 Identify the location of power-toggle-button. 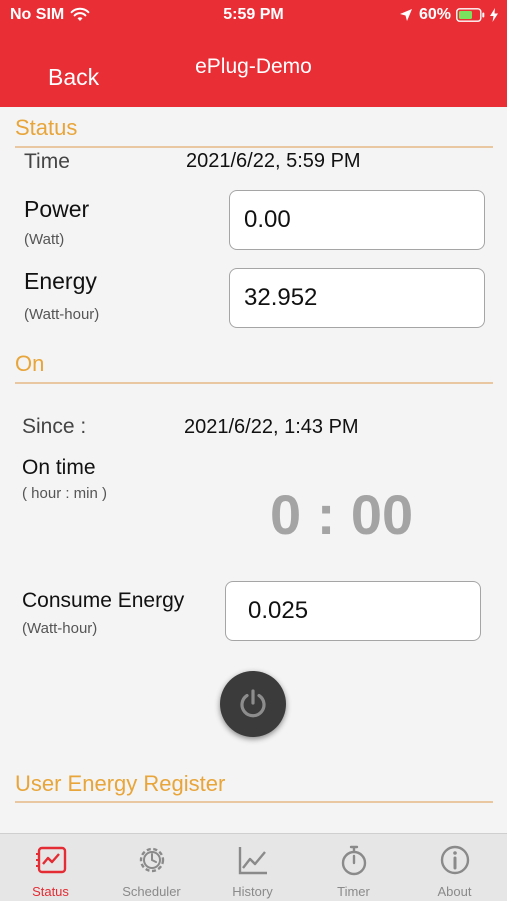
(253, 704).